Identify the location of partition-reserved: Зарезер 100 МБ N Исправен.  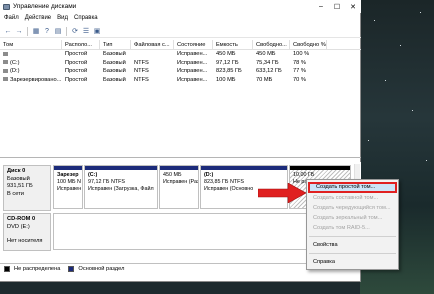
(68, 187).